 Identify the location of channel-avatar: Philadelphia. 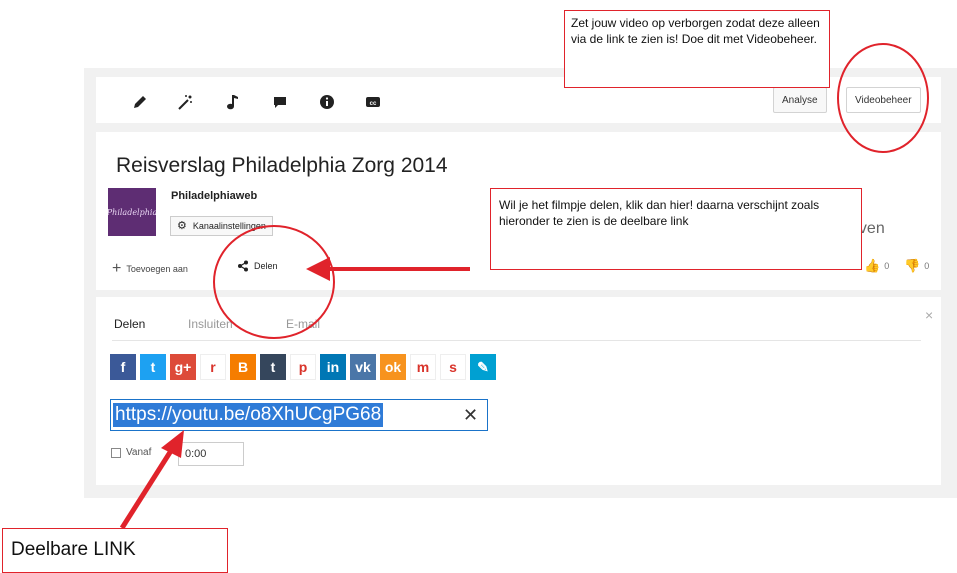
(132, 212).